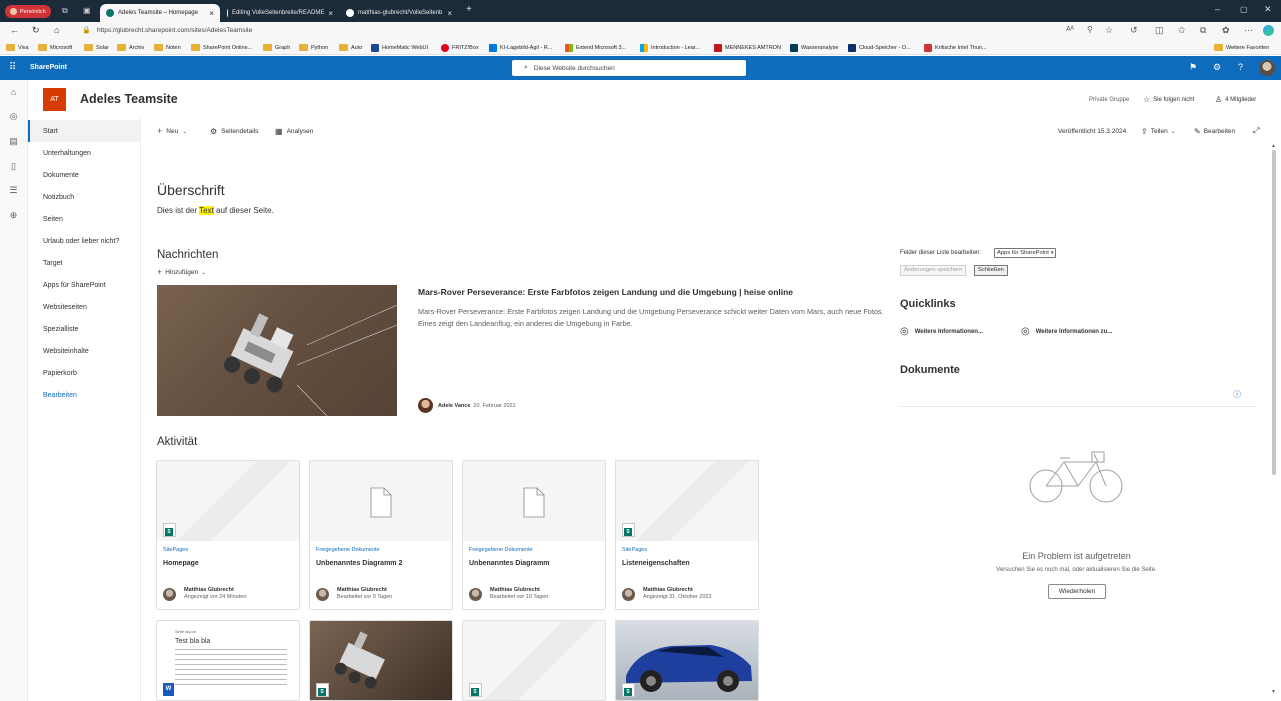 Image resolution: width=1281 pixels, height=701 pixels. Describe the element at coordinates (13, 141) in the screenshot. I see `news-icon: ▤` at that location.